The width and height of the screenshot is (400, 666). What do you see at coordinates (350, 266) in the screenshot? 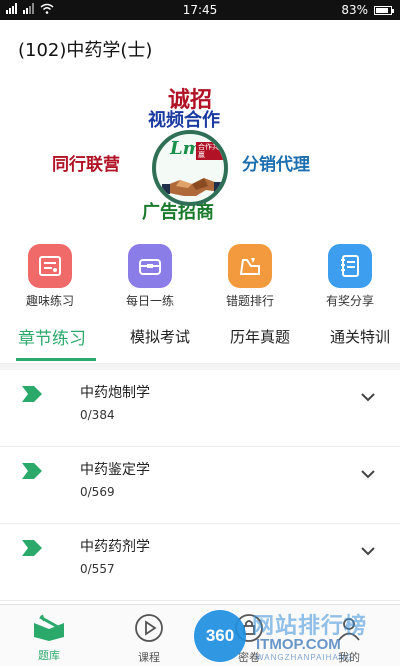
I see `share-notebook-icon` at bounding box center [350, 266].